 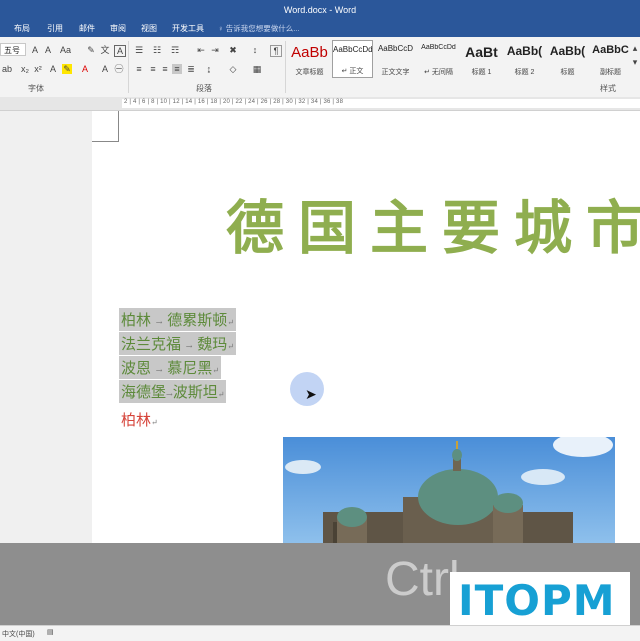 I want to click on red-text: 柏林, so click(x=136, y=420).